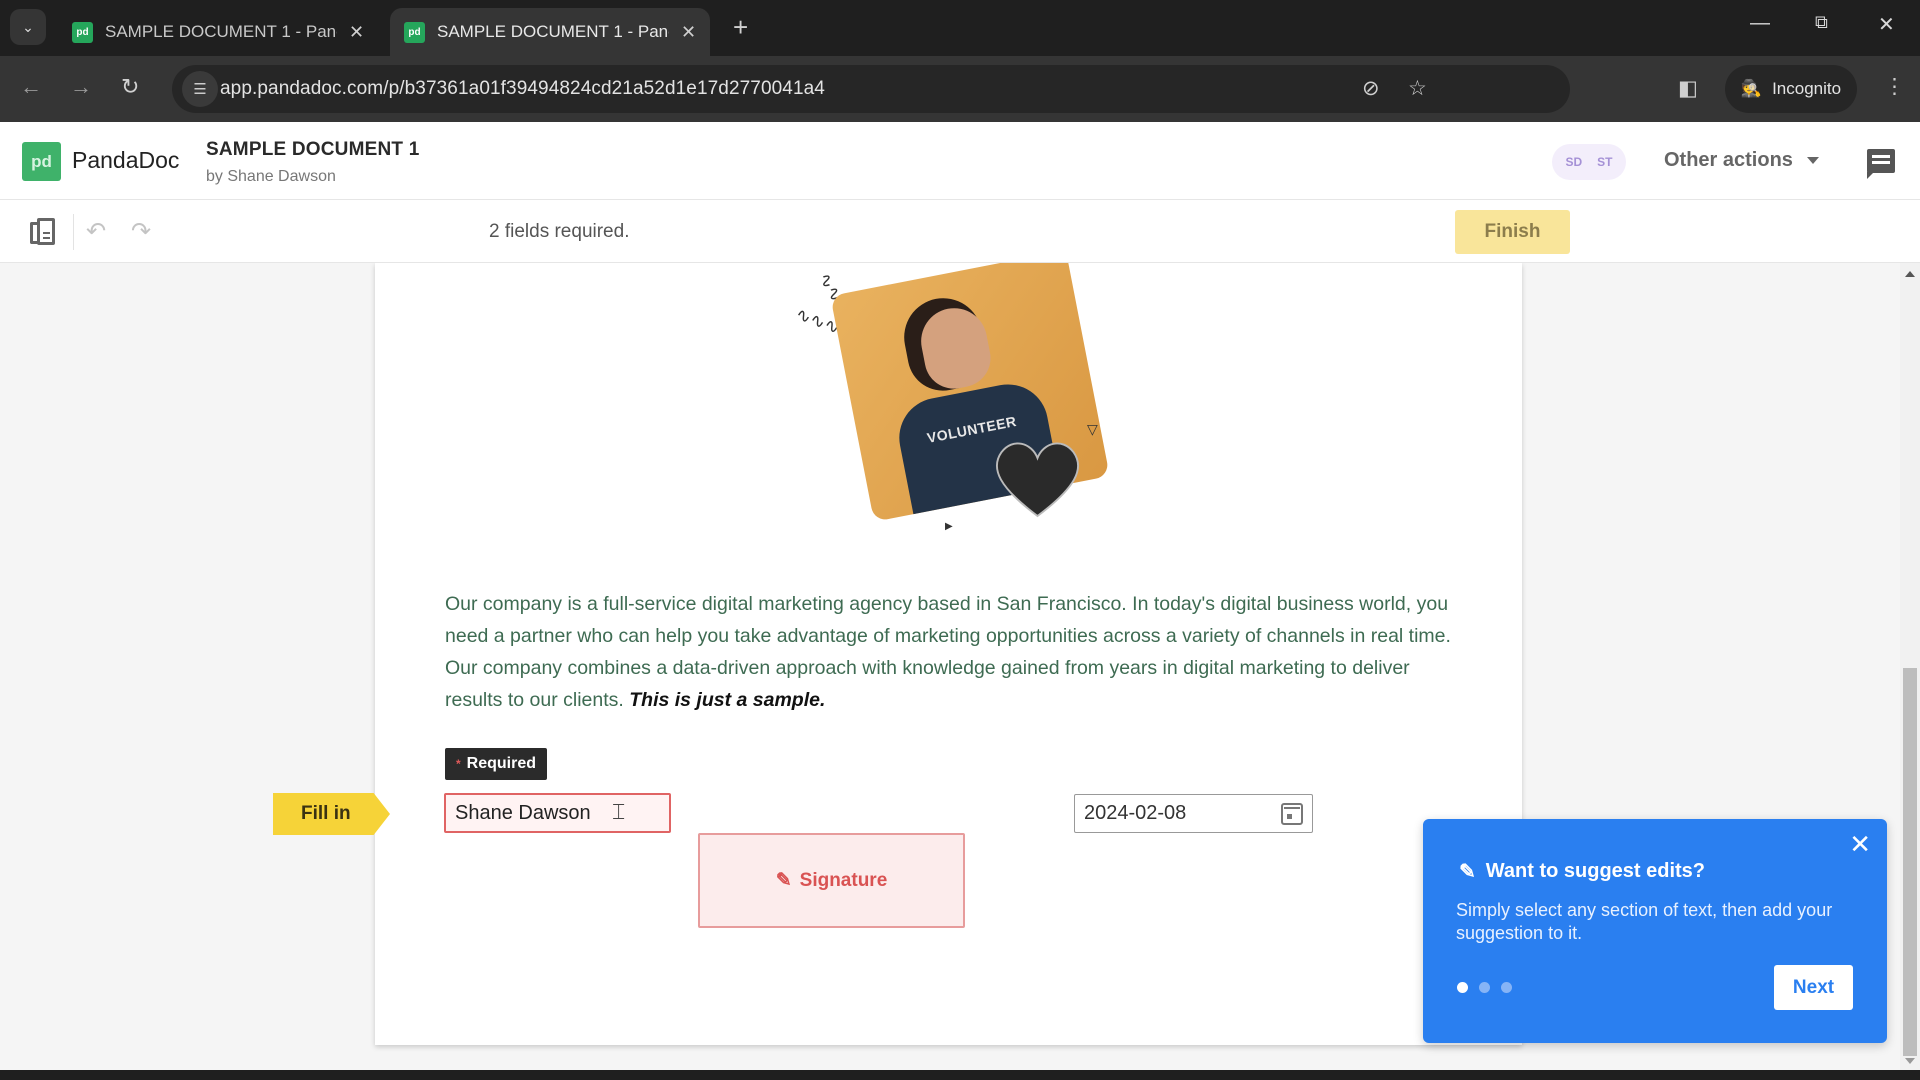 Image resolution: width=1920 pixels, height=1080 pixels. Describe the element at coordinates (727, 700) in the screenshot. I see `sample-emphasis: This is just a sample.` at that location.